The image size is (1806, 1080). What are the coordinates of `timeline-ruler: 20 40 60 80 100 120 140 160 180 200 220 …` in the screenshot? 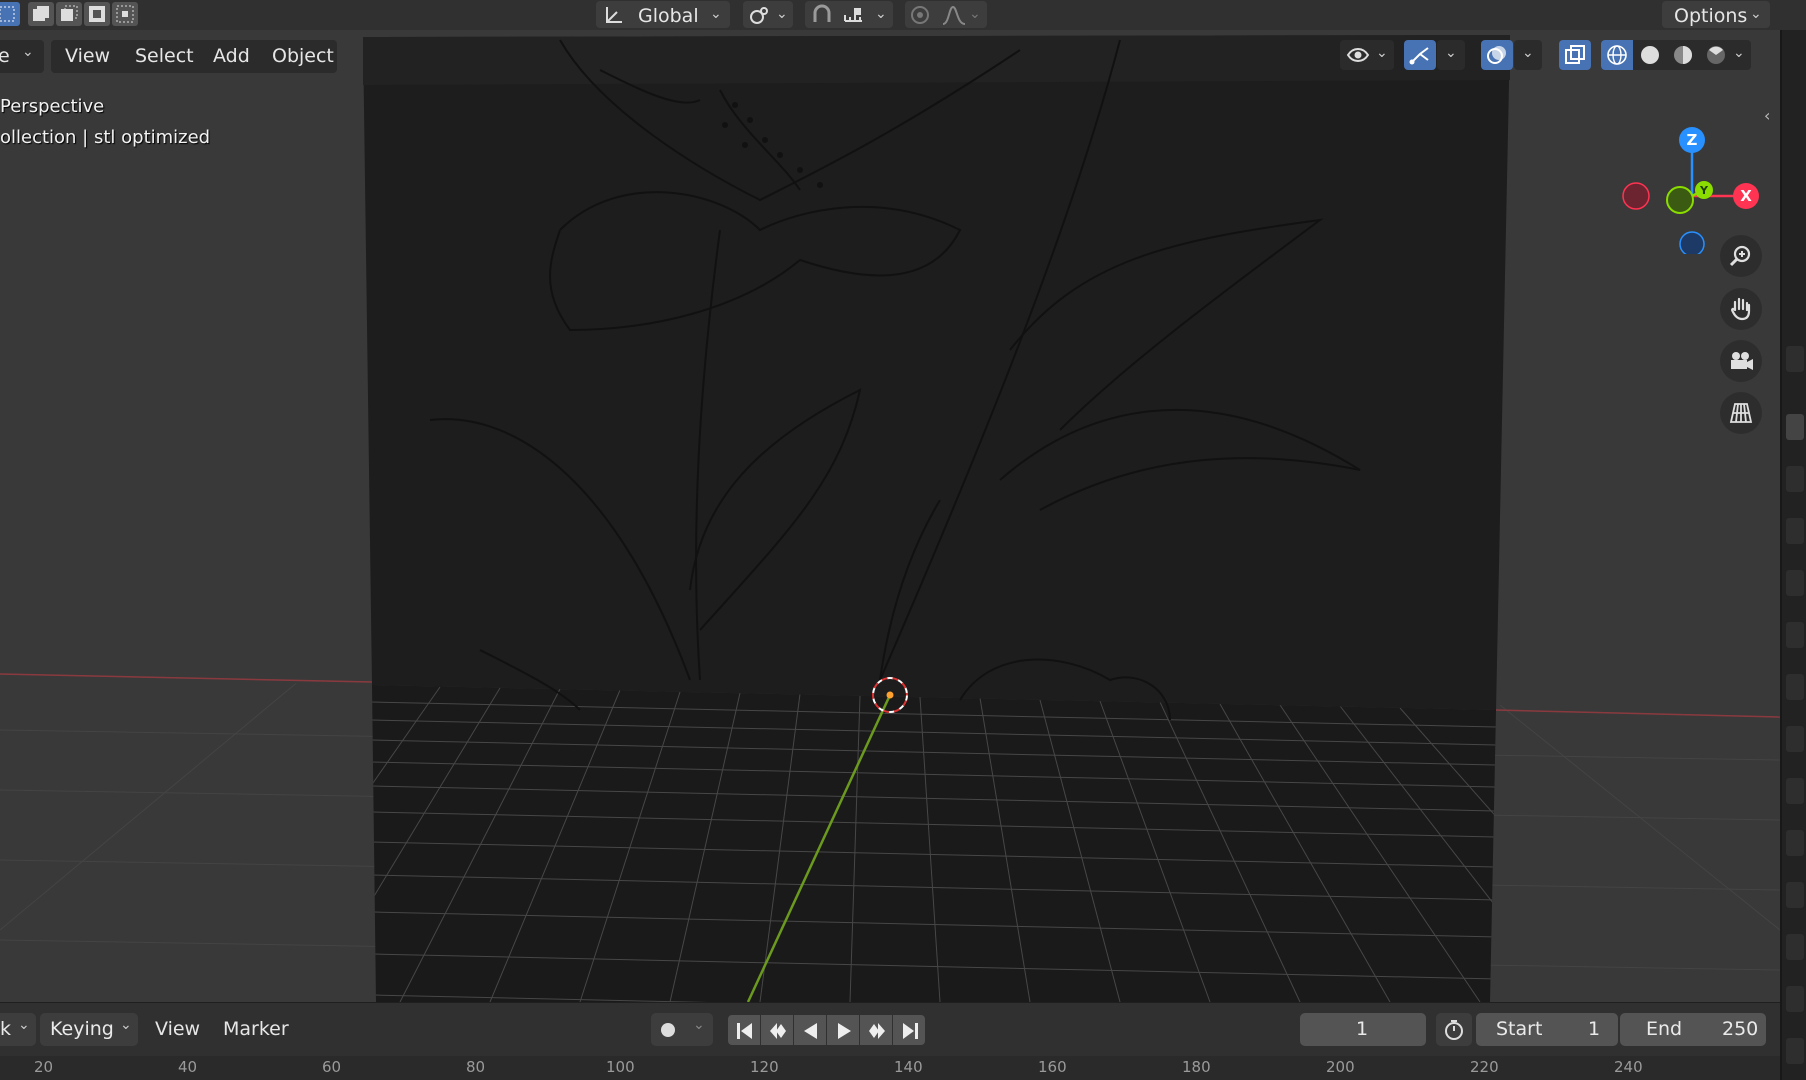 It's located at (890, 1068).